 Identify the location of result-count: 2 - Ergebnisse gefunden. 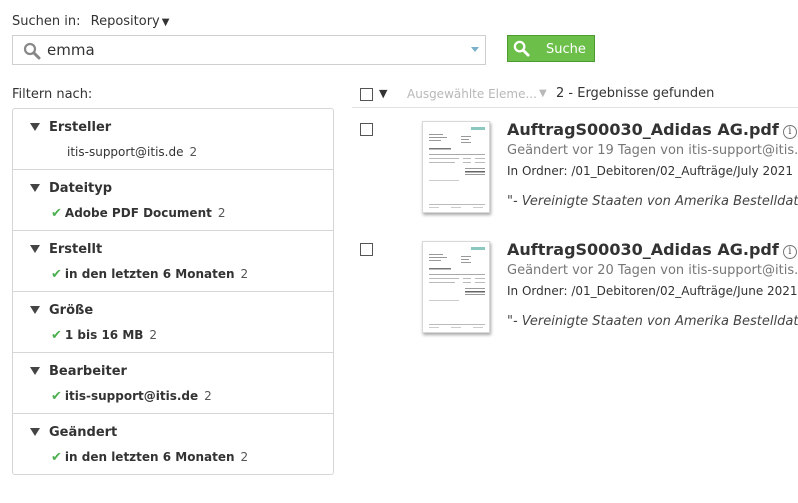
(635, 93).